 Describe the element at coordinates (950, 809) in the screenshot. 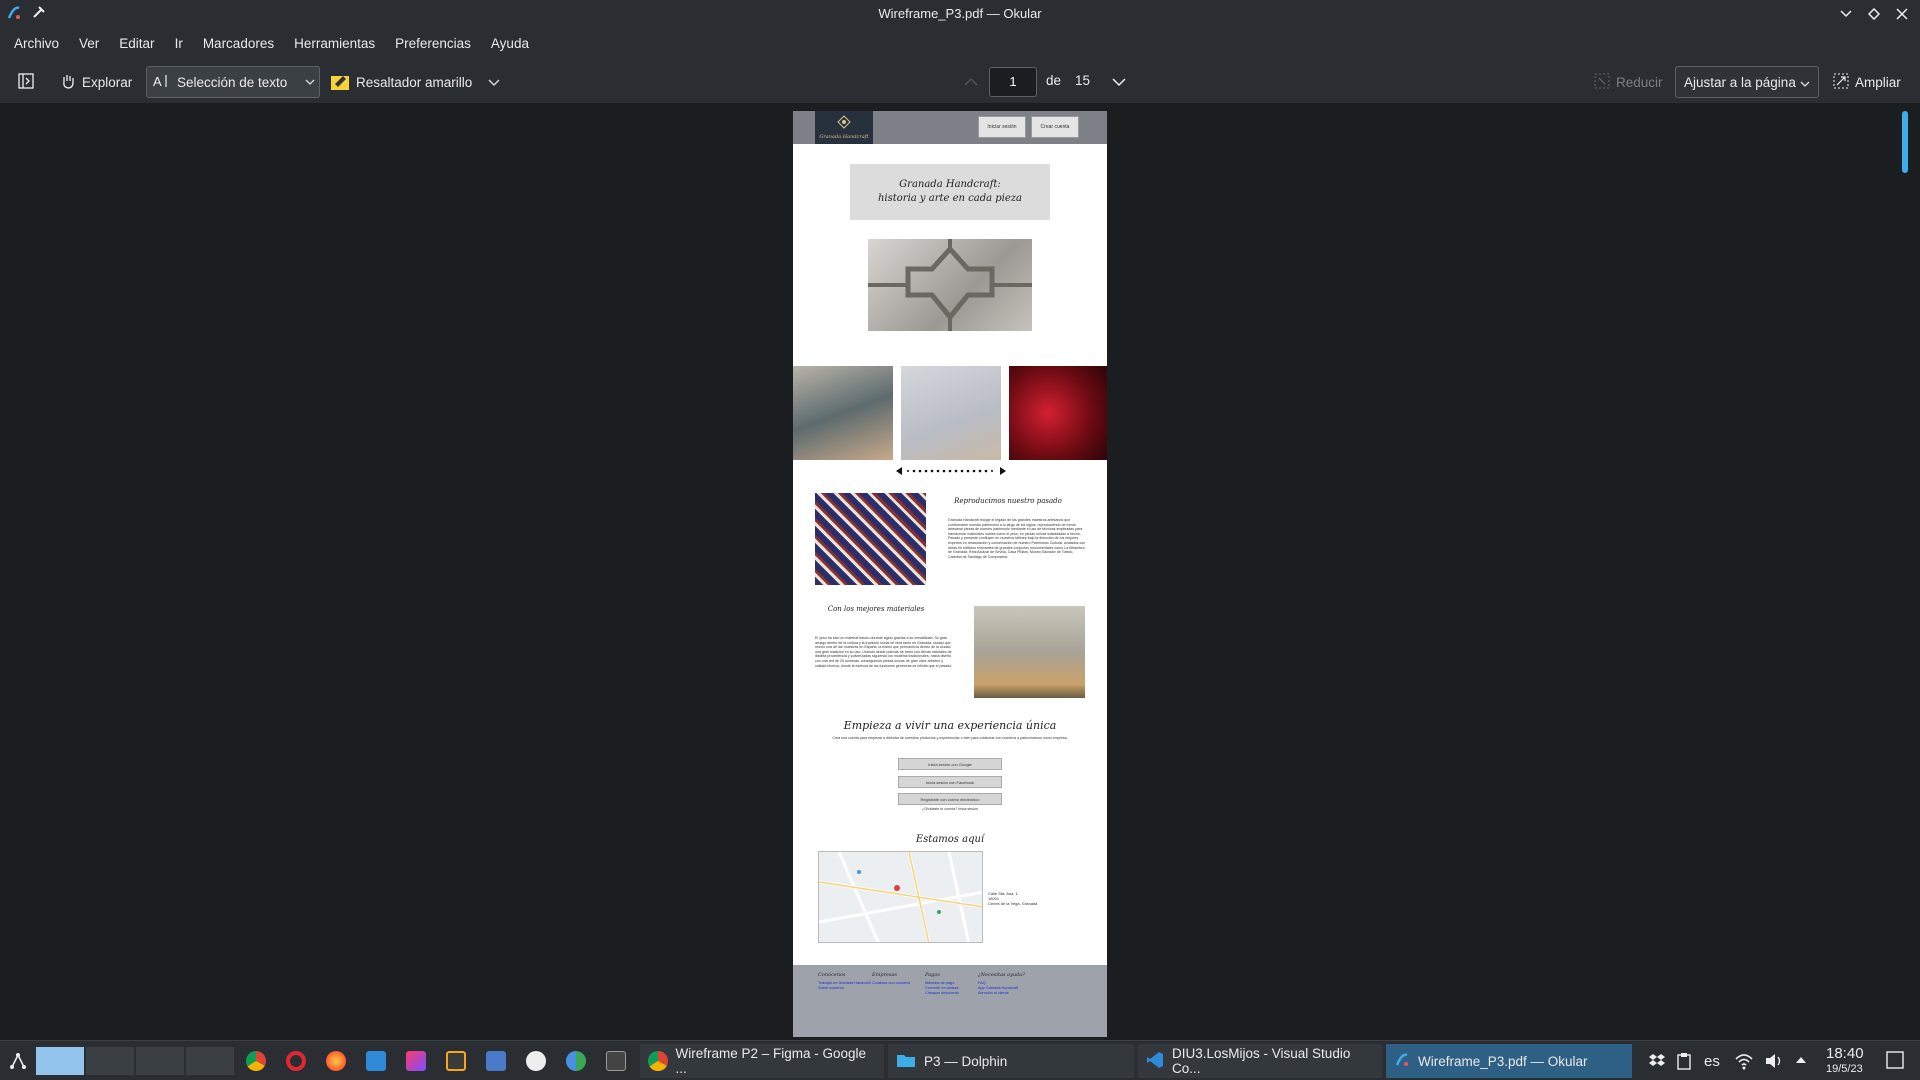

I see `auth-note: ¿Olvidaste tu cuenta? Inicia sesión` at that location.